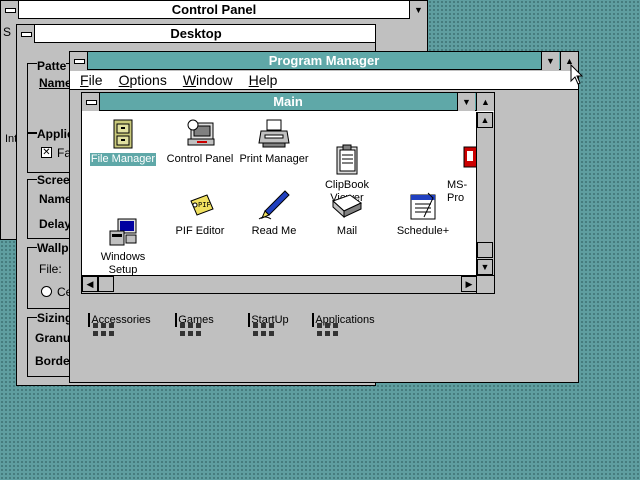 This screenshot has width=640, height=480. I want to click on wallpaper-file-label: File:, so click(50, 269).